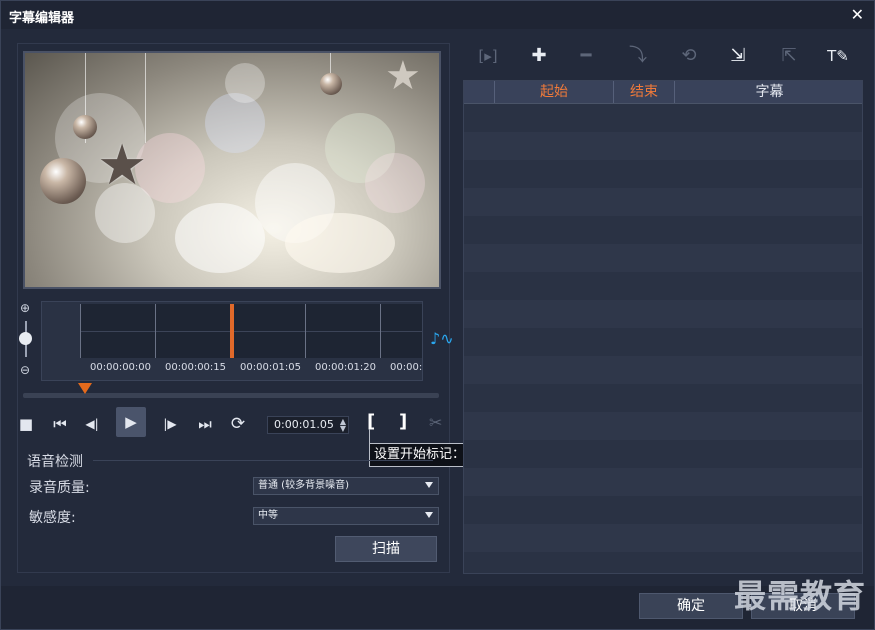  I want to click on timecode-value: 0:00:01.05, so click(304, 424).